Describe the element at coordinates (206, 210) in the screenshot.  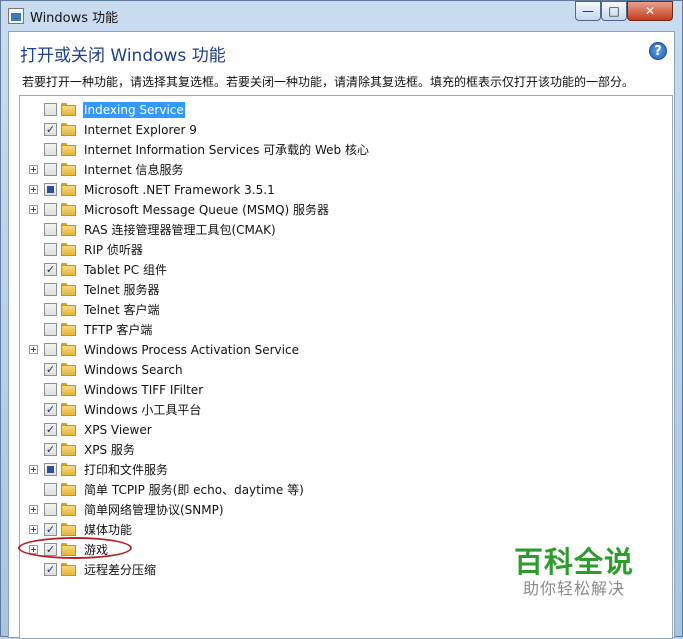
I see `feature-label: Microsoft Message Queue (MSMQ) 服务器` at that location.